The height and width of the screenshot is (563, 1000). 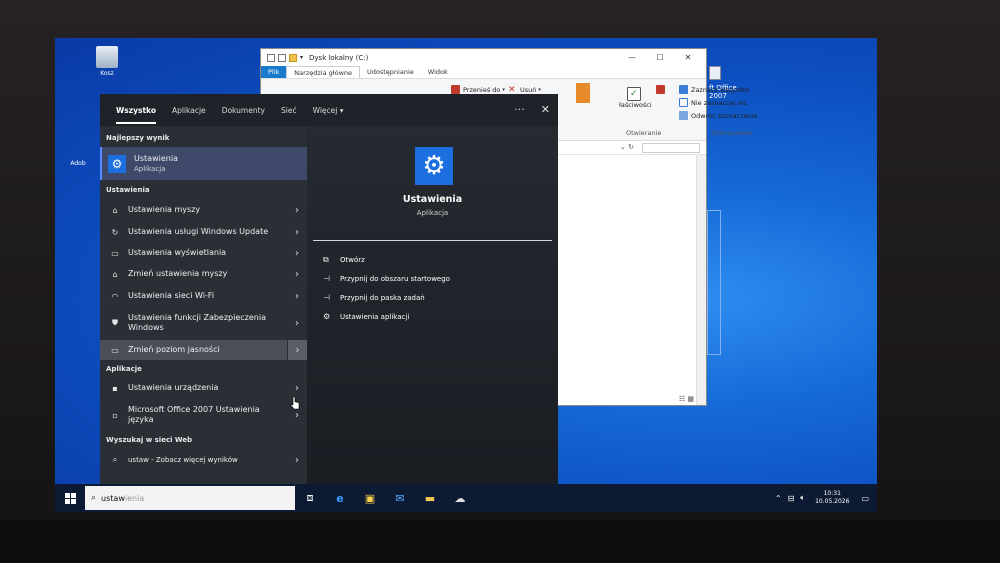 I want to click on edge-icon: e, so click(x=340, y=498).